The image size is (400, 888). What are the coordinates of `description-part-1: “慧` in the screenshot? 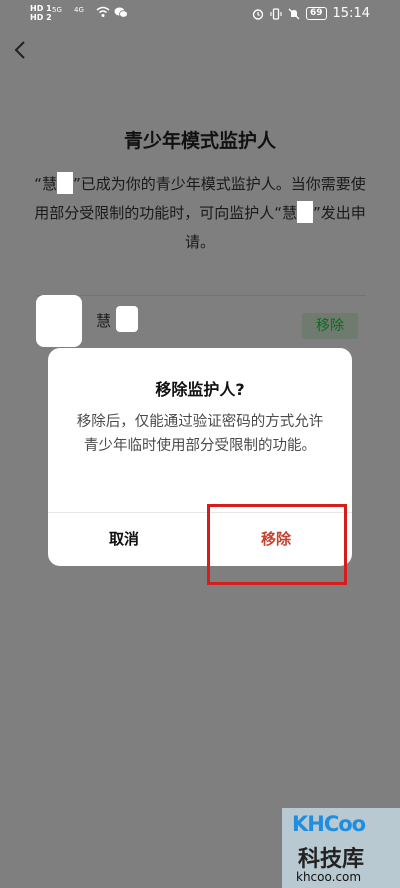 It's located at (45, 184).